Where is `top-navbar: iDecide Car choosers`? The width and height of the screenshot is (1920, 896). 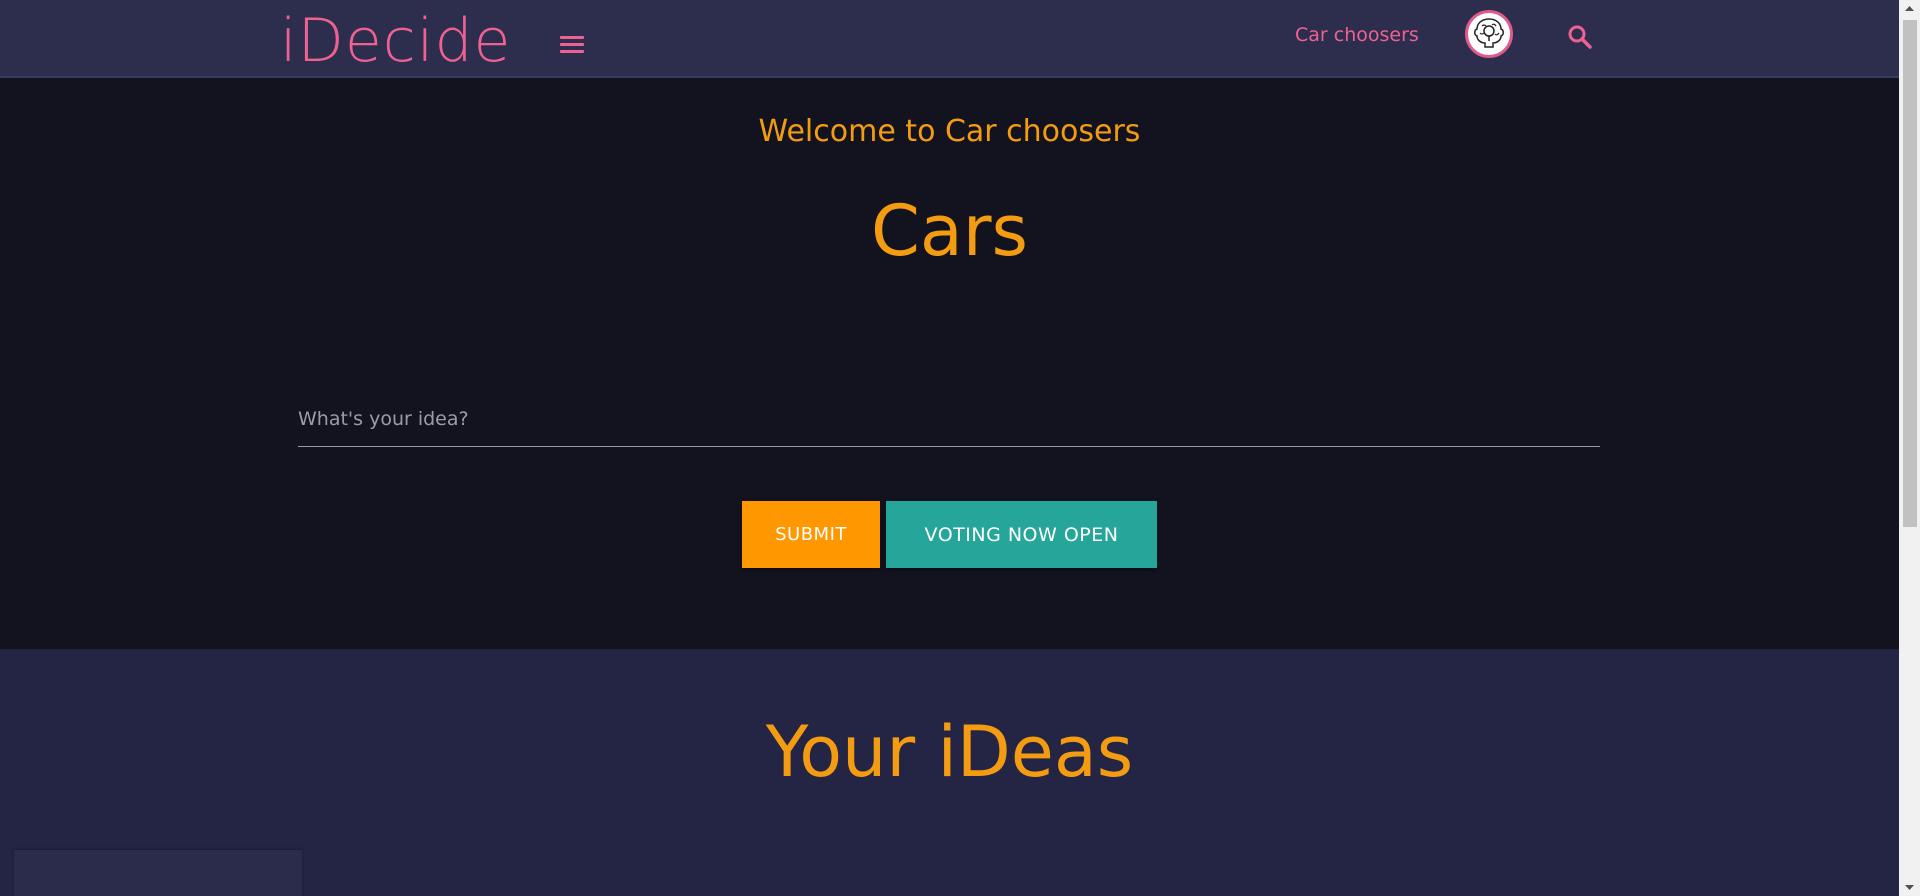 top-navbar: iDecide Car choosers is located at coordinates (949, 39).